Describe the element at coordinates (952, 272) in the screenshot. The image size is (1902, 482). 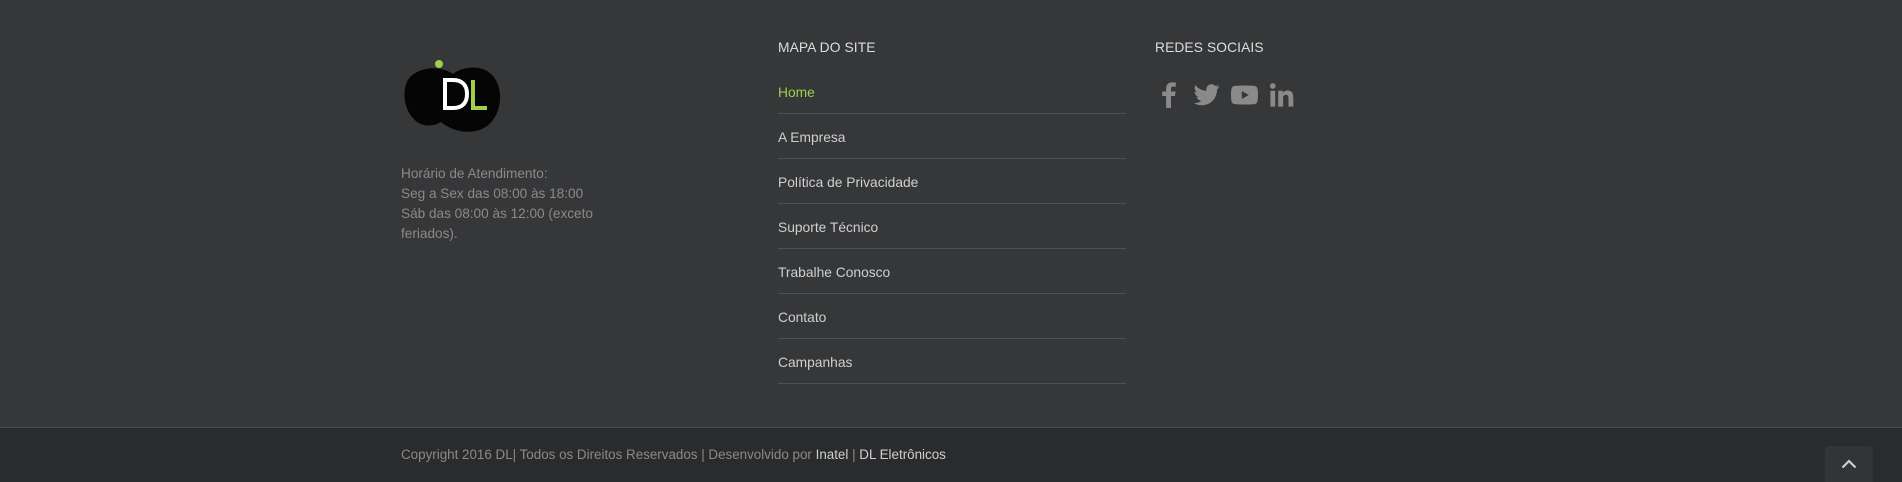
I see `sitemap-item-trabalhe-conosco: Trabalhe Conosco` at that location.